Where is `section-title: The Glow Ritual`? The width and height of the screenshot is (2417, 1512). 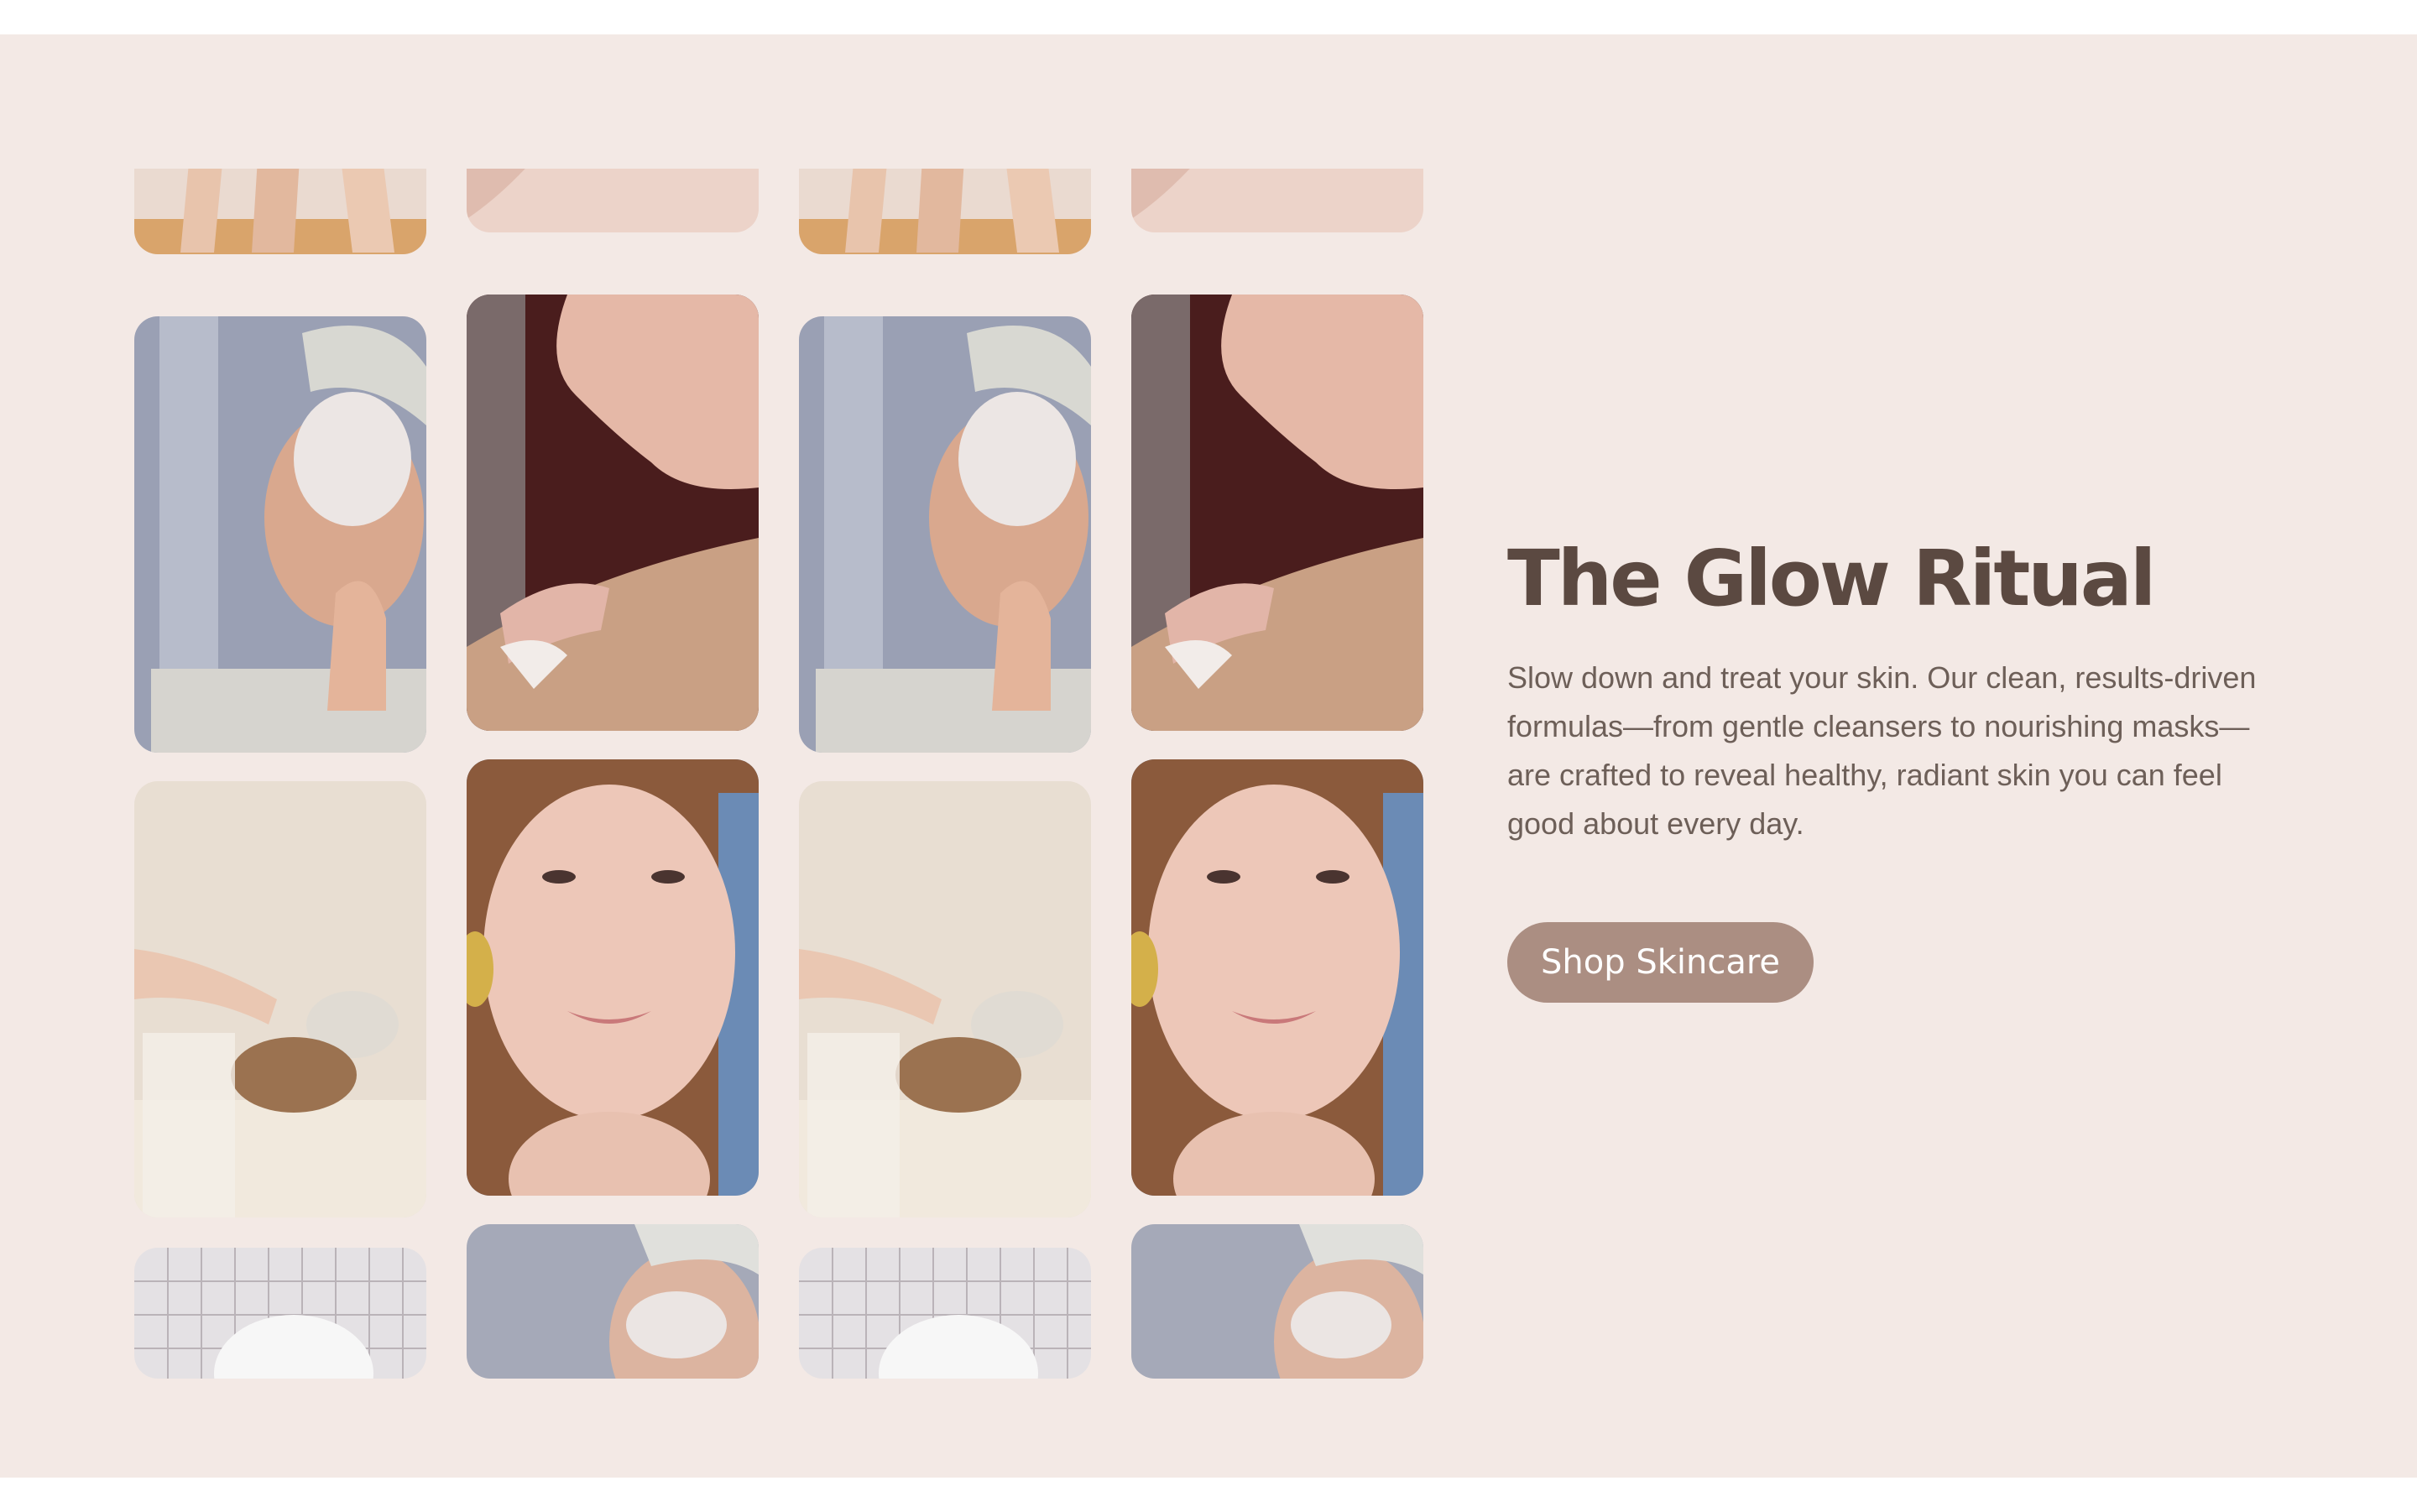
section-title: The Glow Ritual is located at coordinates (1831, 579).